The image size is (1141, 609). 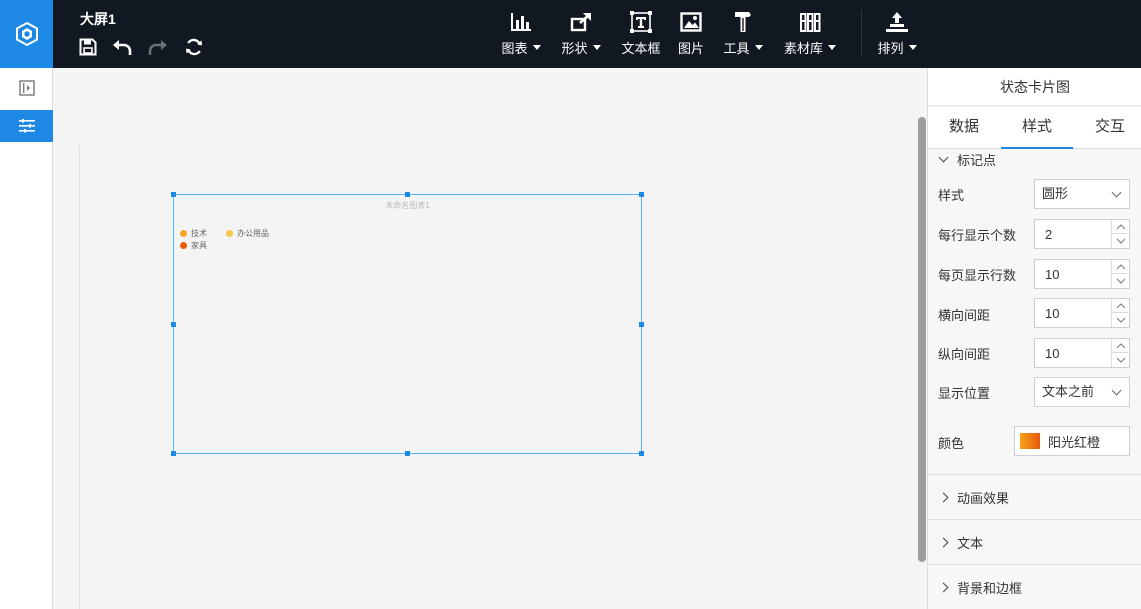 I want to click on library-icon, so click(x=810, y=22).